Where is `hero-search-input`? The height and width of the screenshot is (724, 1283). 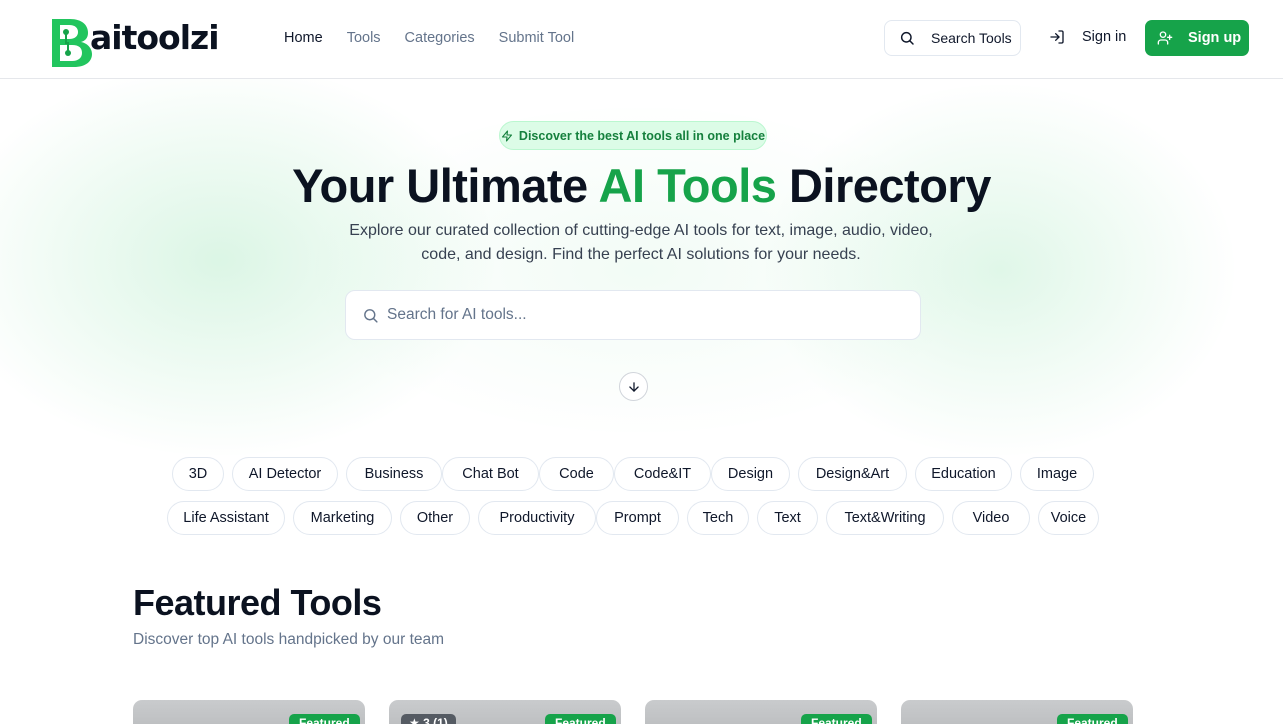
hero-search-input is located at coordinates (637, 315).